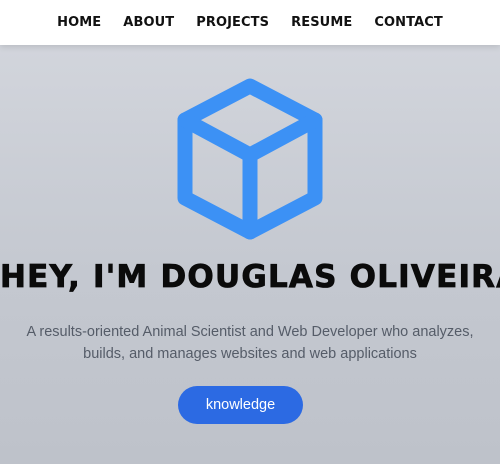 This screenshot has width=500, height=464. What do you see at coordinates (321, 22) in the screenshot?
I see `nav-link-resume: RESUME` at bounding box center [321, 22].